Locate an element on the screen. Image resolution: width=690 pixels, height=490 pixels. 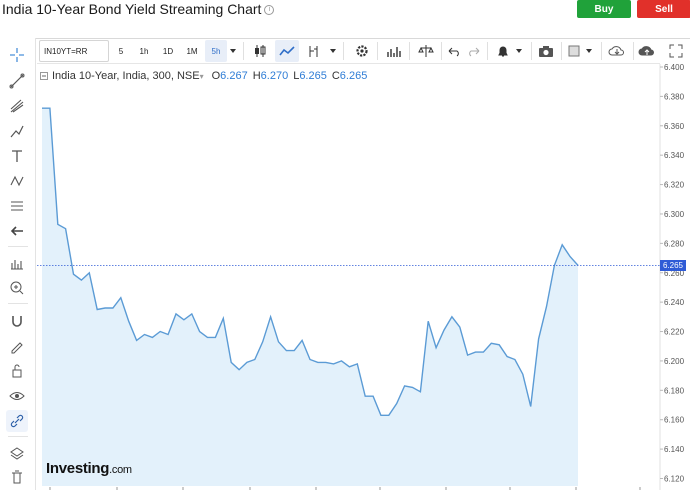
y-tick-label: 6.340 is located at coordinates (674, 155).